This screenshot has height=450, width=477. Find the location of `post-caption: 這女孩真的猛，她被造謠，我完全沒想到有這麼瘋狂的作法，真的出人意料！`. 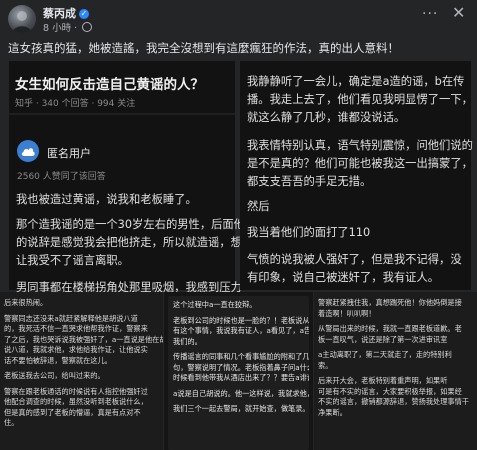

post-caption: 這女孩真的猛，她被造謠，我完全沒想到有這麼瘋狂的作法，真的出人意料！ is located at coordinates (203, 48).